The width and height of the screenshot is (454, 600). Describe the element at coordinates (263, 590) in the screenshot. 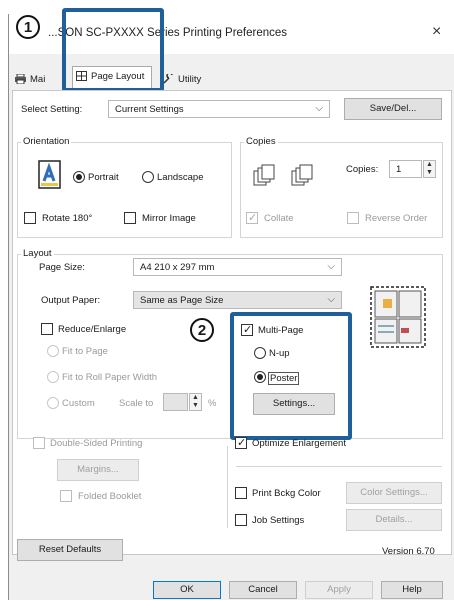

I see `cancel-button: Cancel` at that location.